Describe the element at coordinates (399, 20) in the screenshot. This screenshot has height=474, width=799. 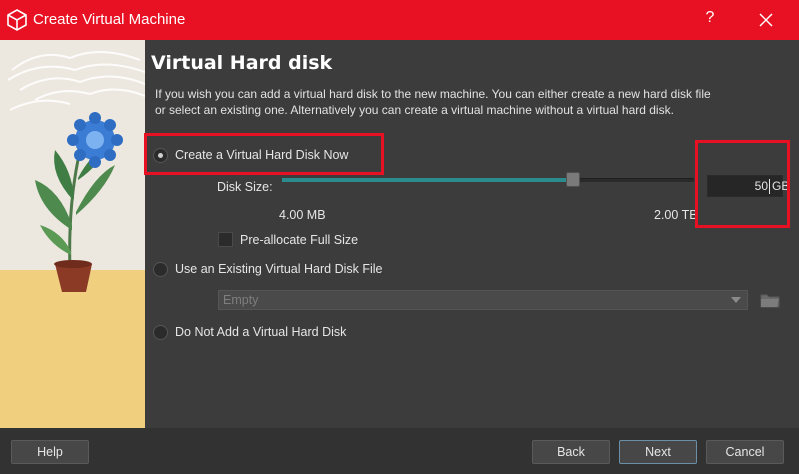
I see `title-bar: Create Virtual Machine ?` at that location.